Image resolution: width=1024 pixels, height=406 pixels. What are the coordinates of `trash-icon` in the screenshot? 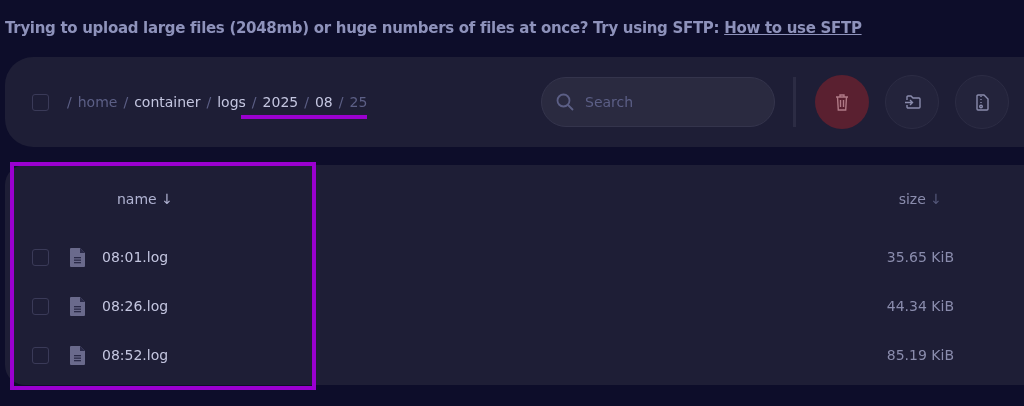 It's located at (842, 102).